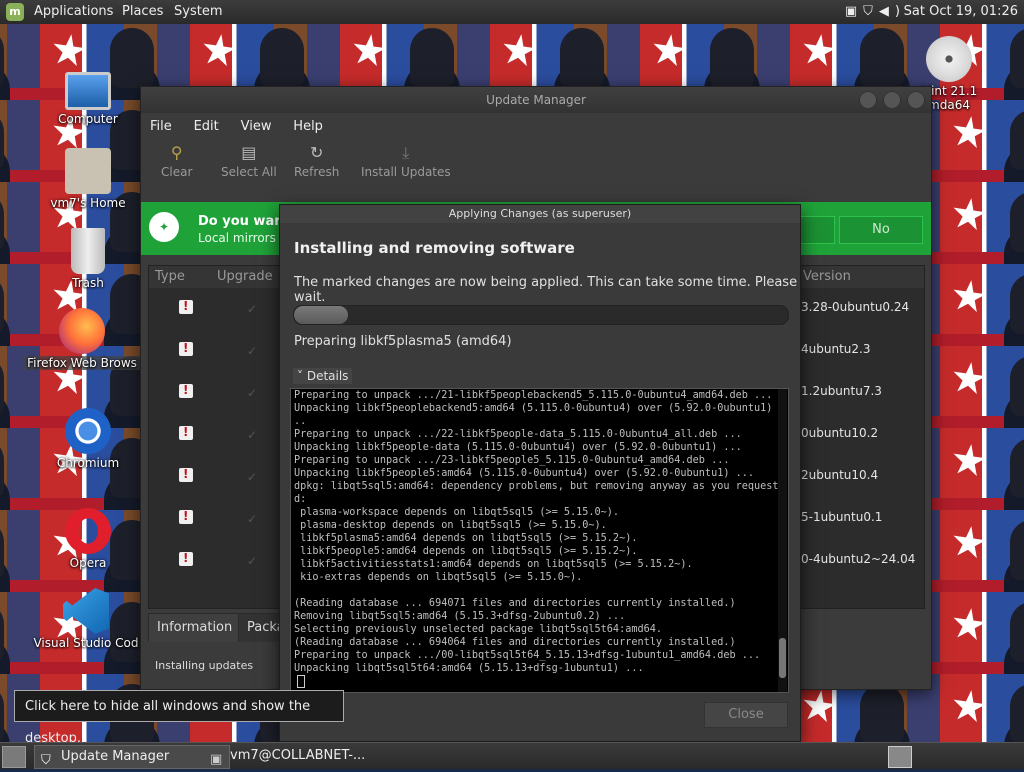  I want to click on infobar-yes-button, so click(817, 230).